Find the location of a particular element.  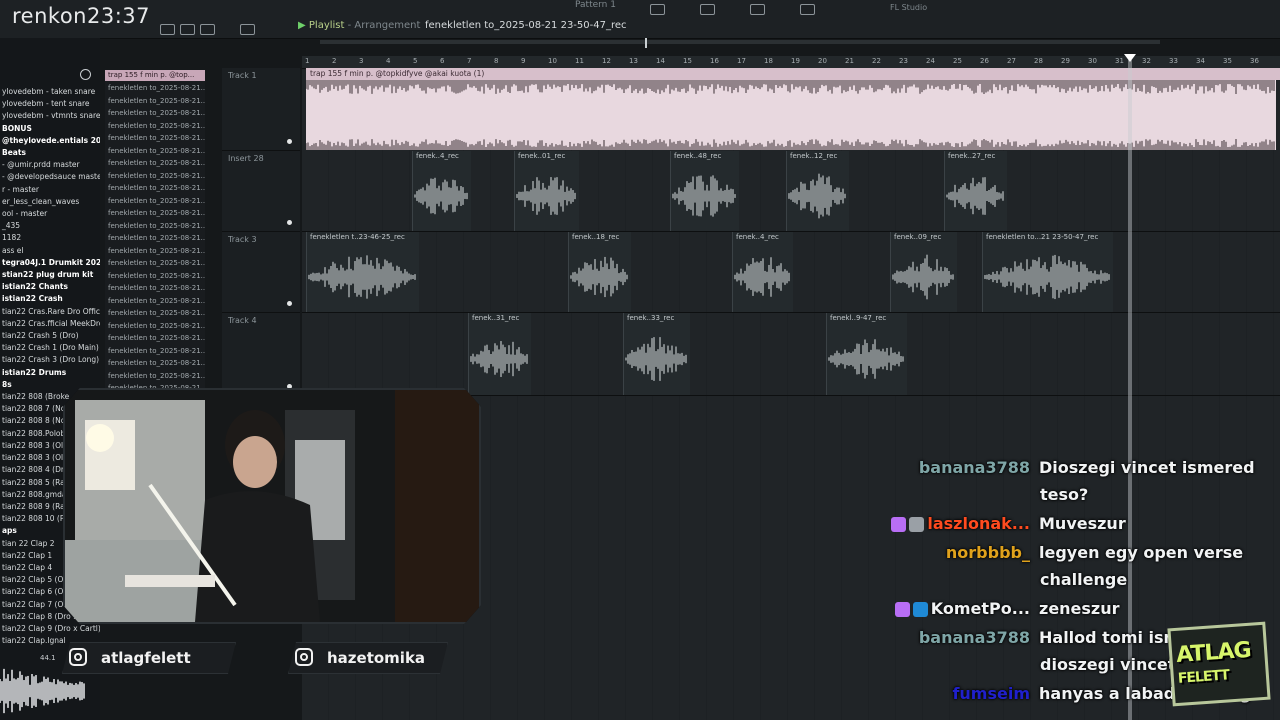

audio-clip: fenek..48_rec is located at coordinates (704, 191).